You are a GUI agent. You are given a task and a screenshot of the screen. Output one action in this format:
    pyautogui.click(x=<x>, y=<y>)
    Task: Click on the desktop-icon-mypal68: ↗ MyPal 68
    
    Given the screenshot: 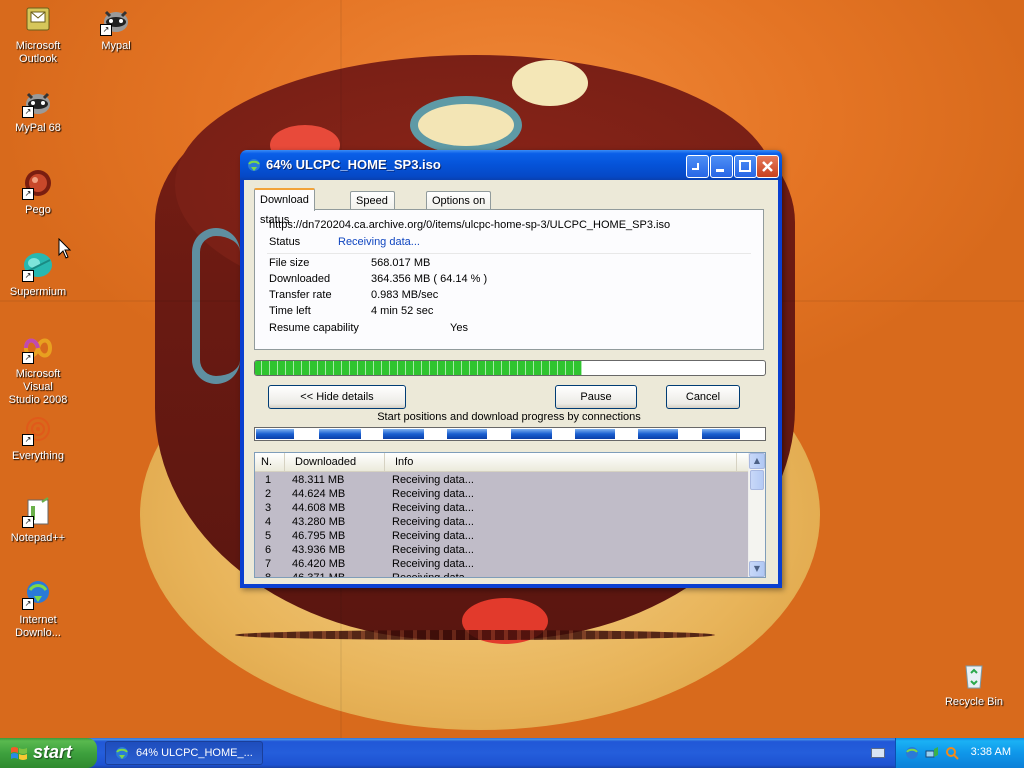 What is the action you would take?
    pyautogui.click(x=38, y=110)
    